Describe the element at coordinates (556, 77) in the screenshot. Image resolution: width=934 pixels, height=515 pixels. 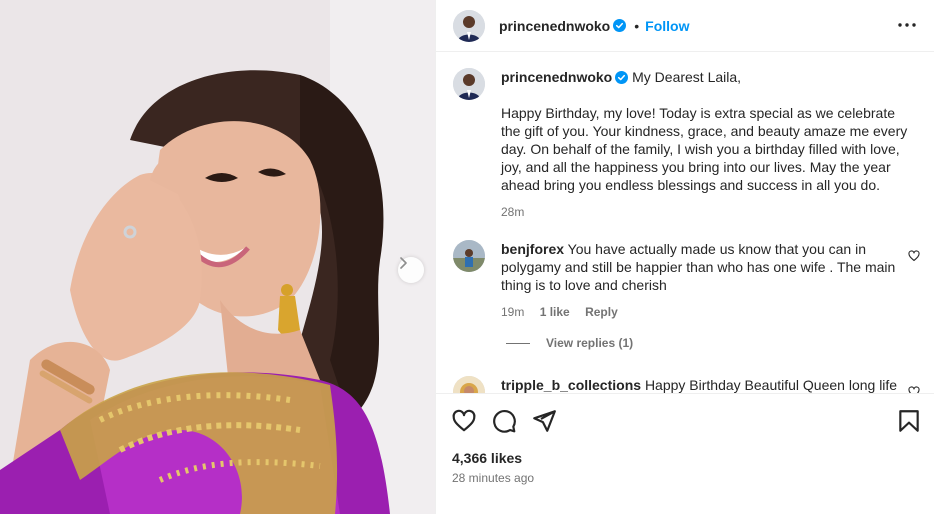
I see `caption-author-username: princenednwoko` at that location.